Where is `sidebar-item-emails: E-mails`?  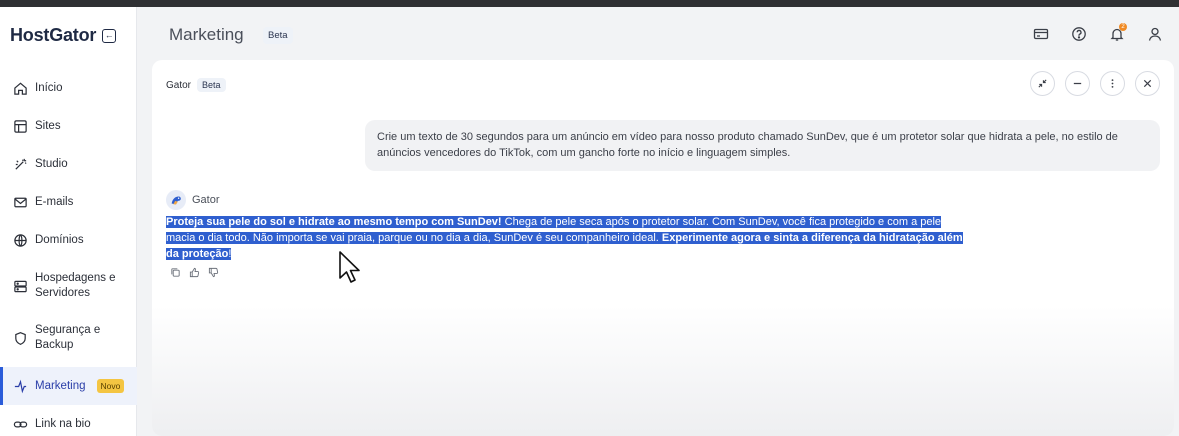
sidebar-item-emails: E-mails is located at coordinates (68, 202).